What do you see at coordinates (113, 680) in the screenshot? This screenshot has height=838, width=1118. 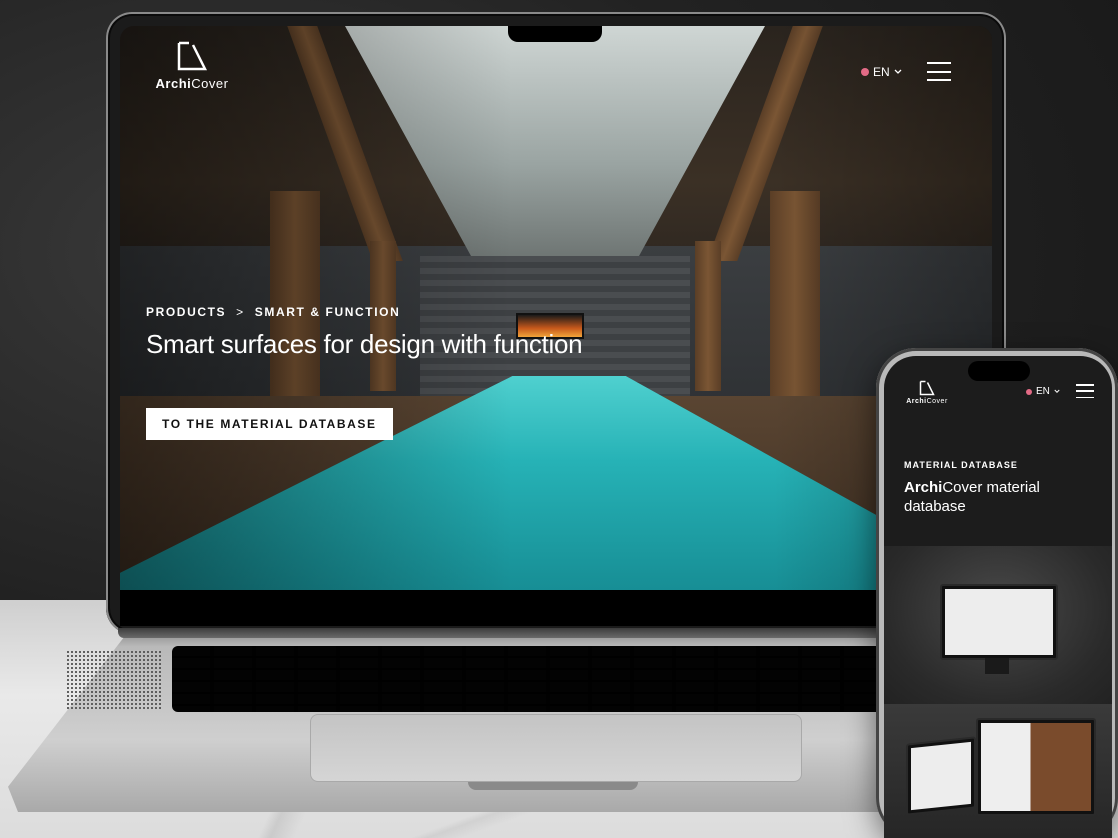 I see `speaker-grille-left` at bounding box center [113, 680].